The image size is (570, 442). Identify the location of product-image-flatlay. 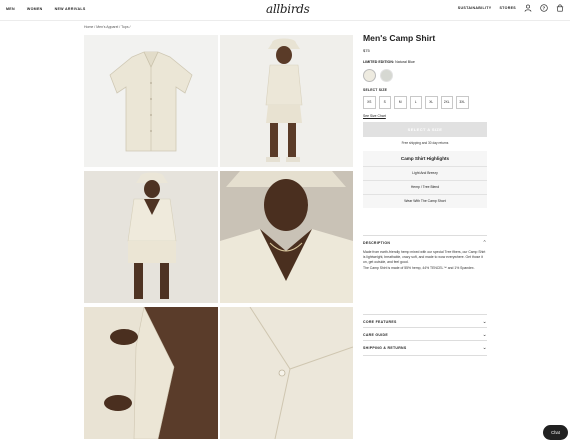
(151, 101).